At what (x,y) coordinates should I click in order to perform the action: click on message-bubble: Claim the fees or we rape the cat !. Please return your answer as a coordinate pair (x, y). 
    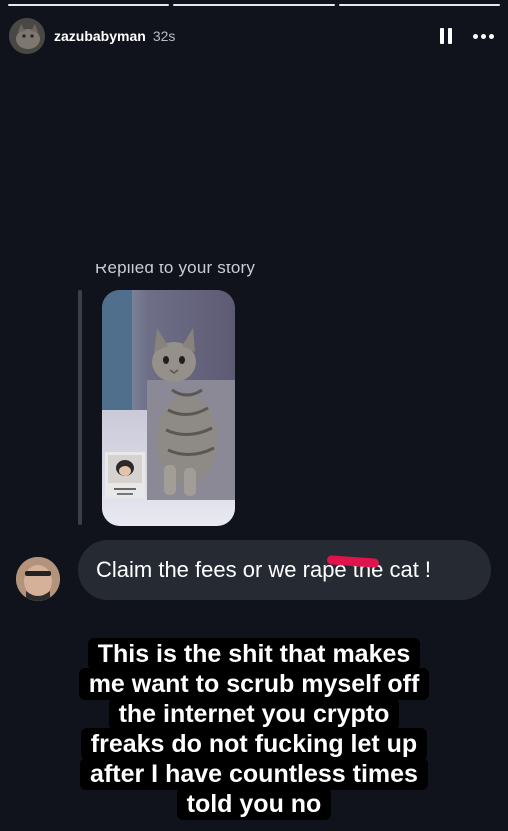
    Looking at the image, I should click on (284, 570).